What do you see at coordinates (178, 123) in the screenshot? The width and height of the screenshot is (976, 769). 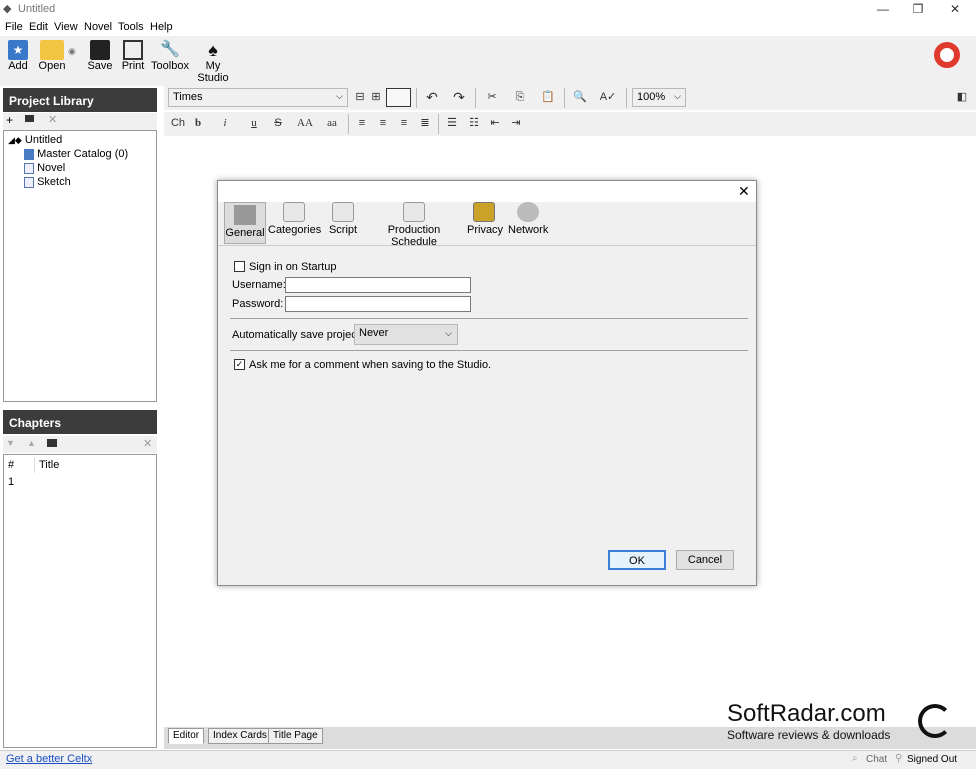 I see `chapter-style-button: Ch` at bounding box center [178, 123].